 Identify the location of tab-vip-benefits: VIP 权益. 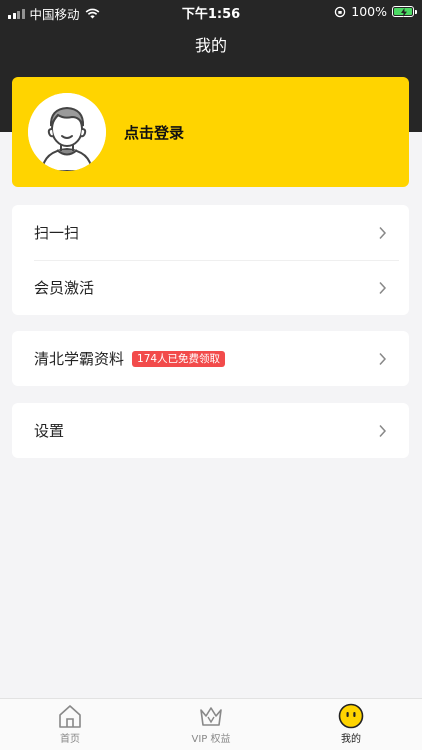
(211, 725).